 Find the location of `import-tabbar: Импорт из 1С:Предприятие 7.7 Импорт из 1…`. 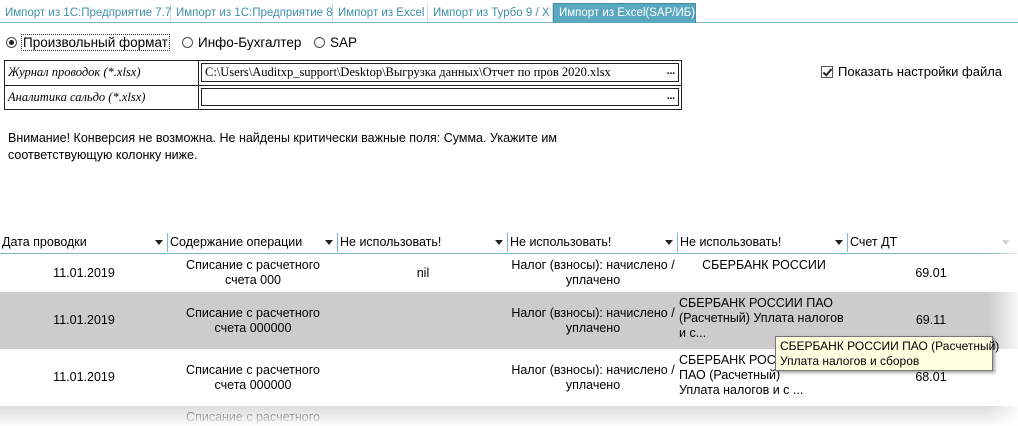

import-tabbar: Импорт из 1С:Предприятие 7.7 Импорт из 1… is located at coordinates (509, 13).